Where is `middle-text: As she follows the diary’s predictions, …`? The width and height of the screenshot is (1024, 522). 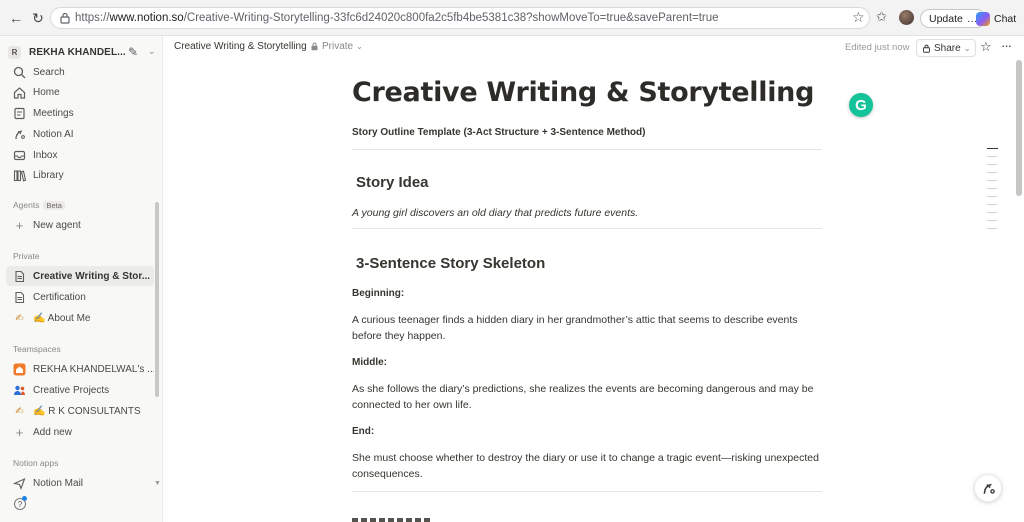
middle-text: As she follows the diary’s predictions, … is located at coordinates (586, 397).